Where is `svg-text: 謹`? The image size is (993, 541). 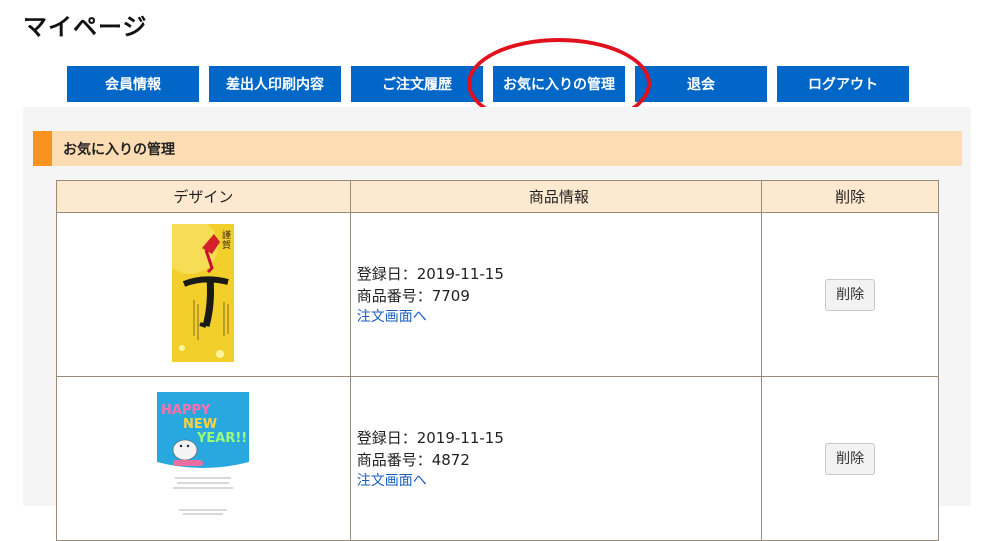 svg-text: 謹 is located at coordinates (226, 235).